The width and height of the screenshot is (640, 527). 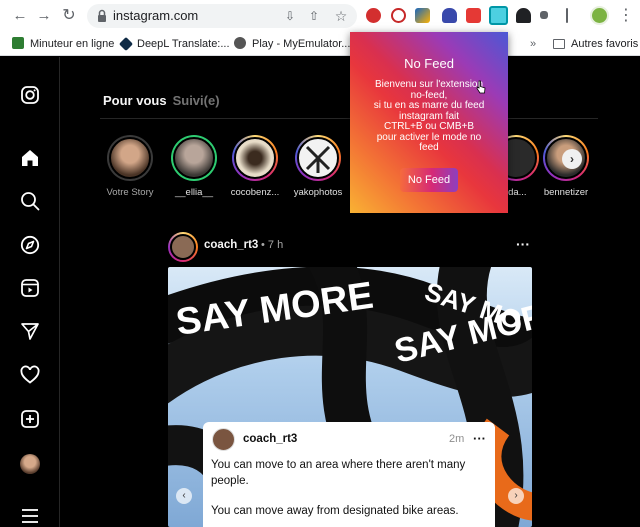 What do you see at coordinates (130, 192) in the screenshot?
I see `story-name: Votre Story` at bounding box center [130, 192].